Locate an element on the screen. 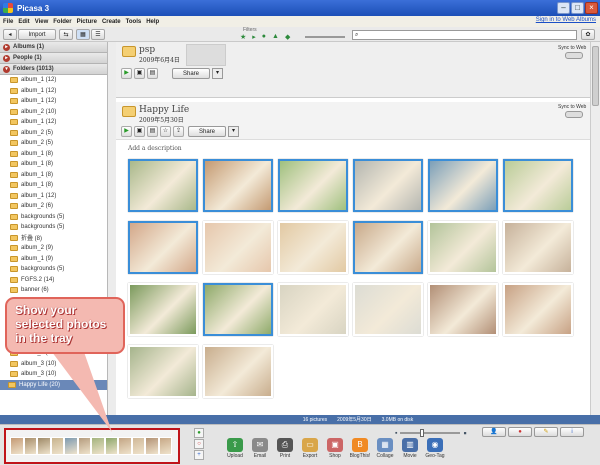 Image resolution: width=600 pixels, height=465 pixels. folders-section: ▾ Folders (1013) is located at coordinates (53, 69).